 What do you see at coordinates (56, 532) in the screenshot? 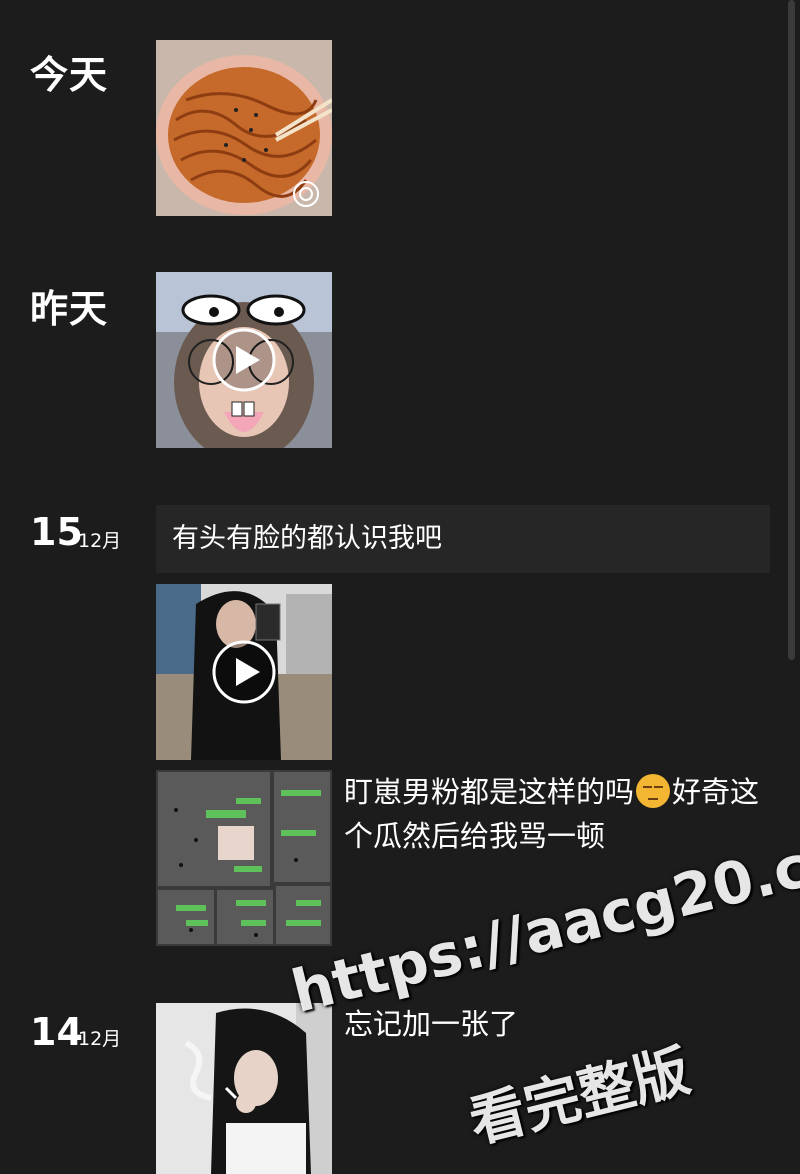
I see `date-day-15: 15` at bounding box center [56, 532].